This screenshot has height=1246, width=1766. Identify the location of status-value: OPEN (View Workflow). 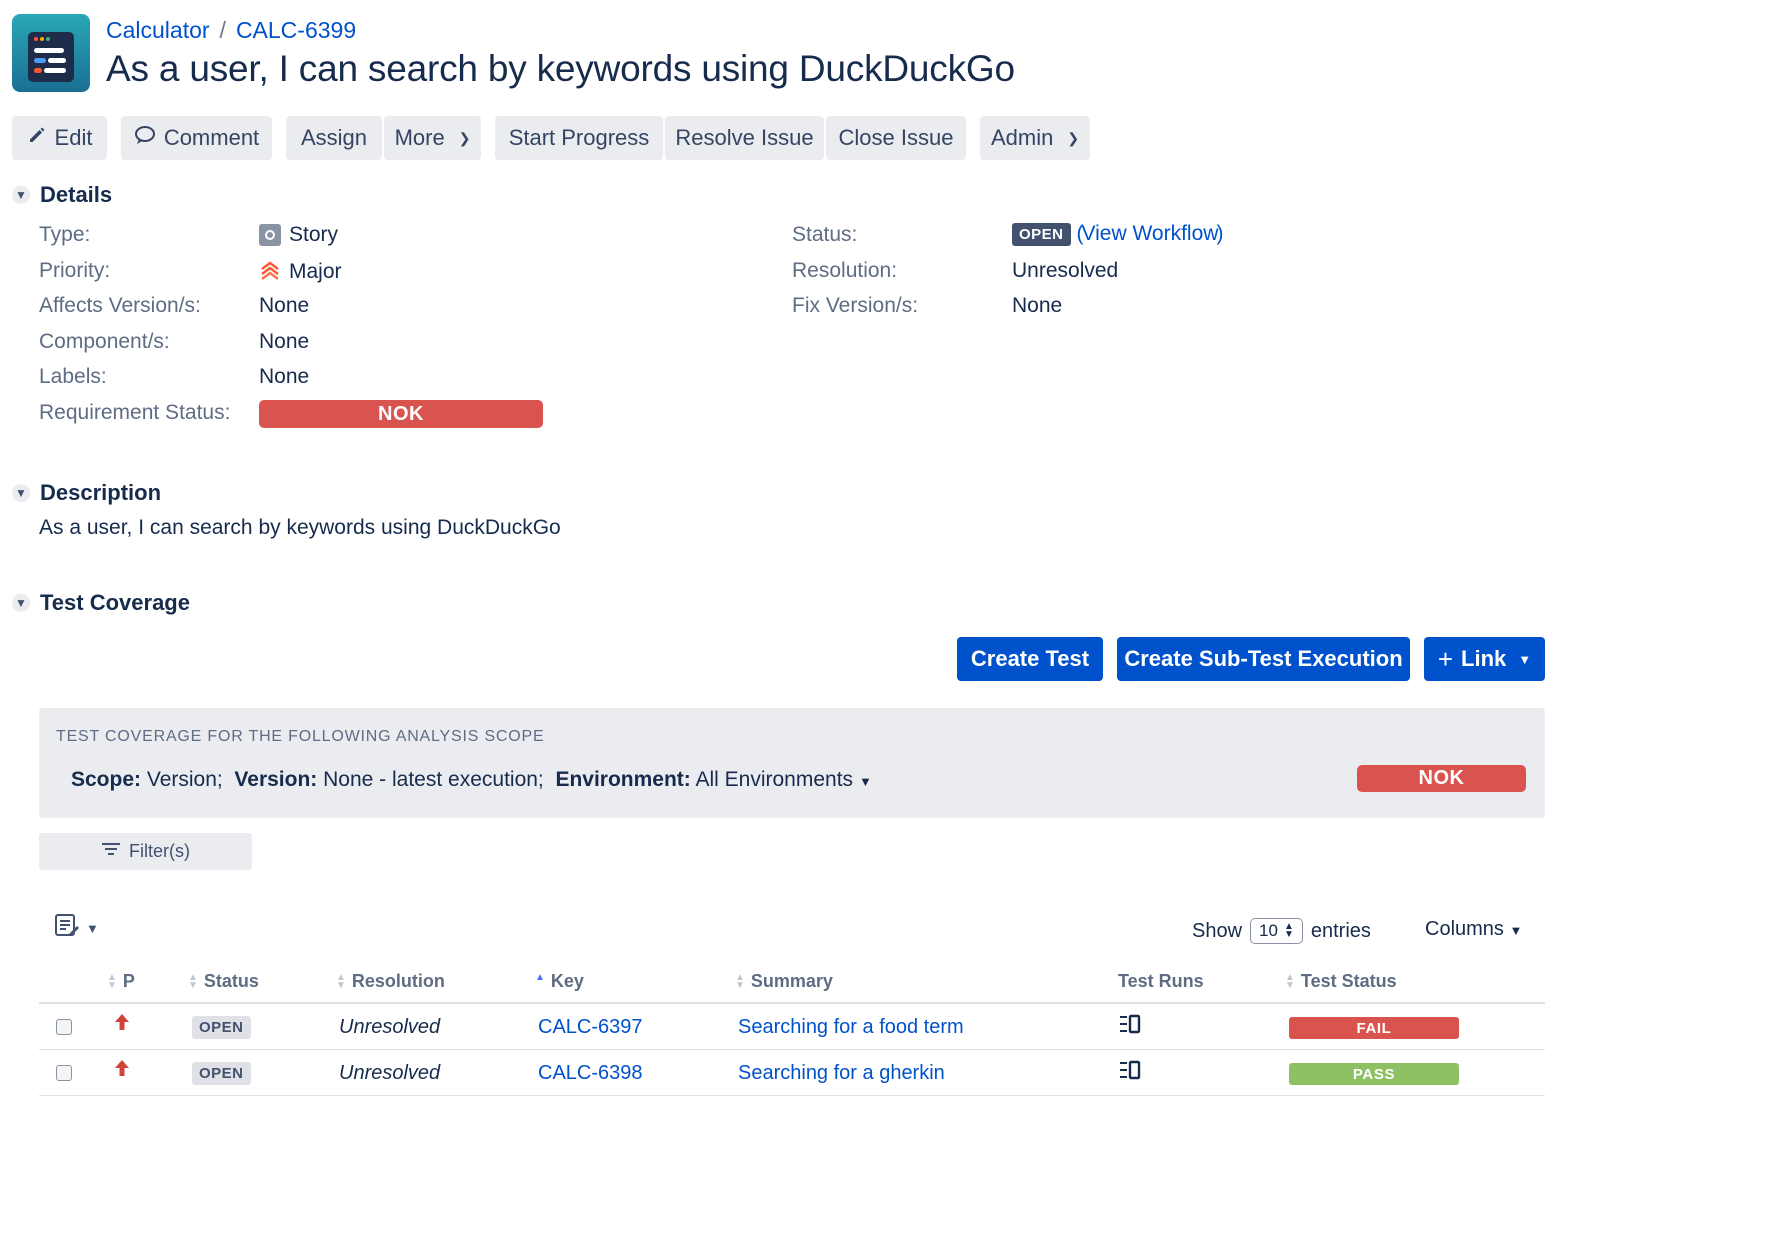
(1117, 234).